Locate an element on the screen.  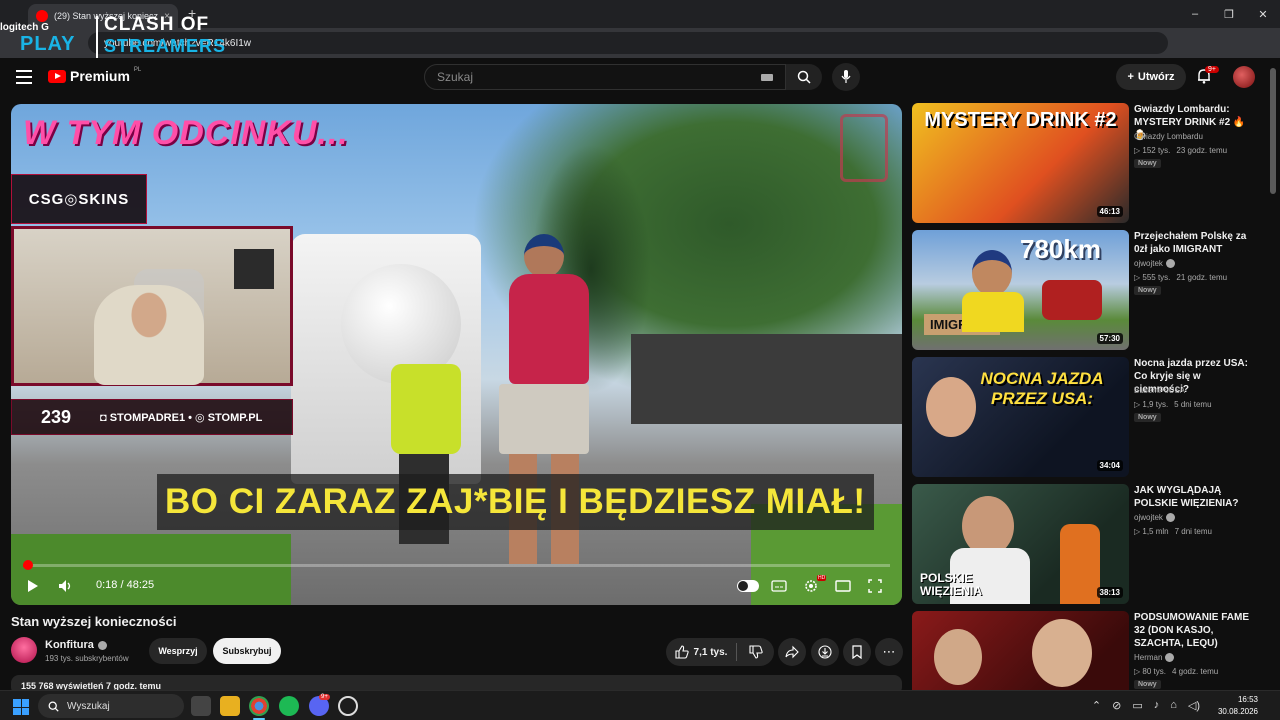
tray-chevron-icon: ⌃ is located at coordinates (1096, 705).